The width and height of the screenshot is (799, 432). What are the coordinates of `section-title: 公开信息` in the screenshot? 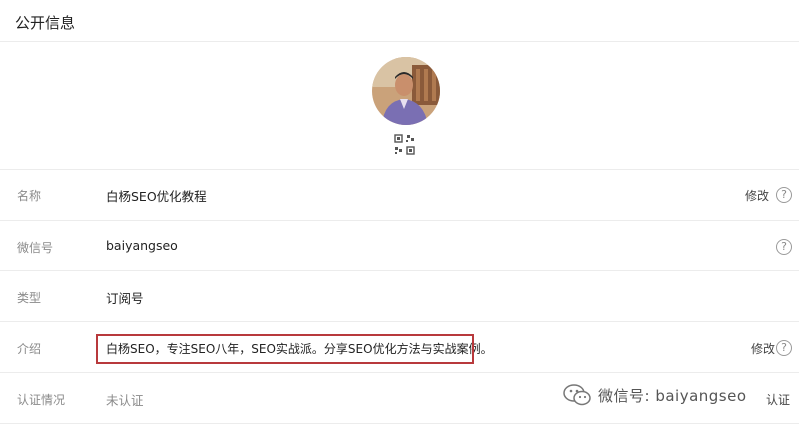 It's located at (45, 23).